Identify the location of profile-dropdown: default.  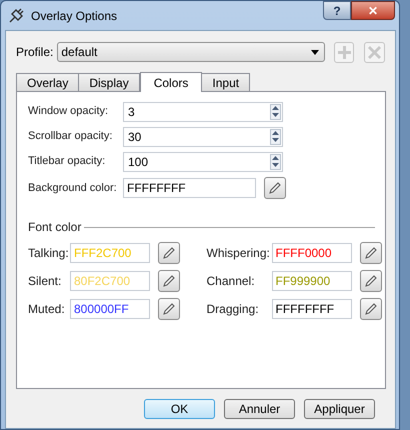
(191, 52).